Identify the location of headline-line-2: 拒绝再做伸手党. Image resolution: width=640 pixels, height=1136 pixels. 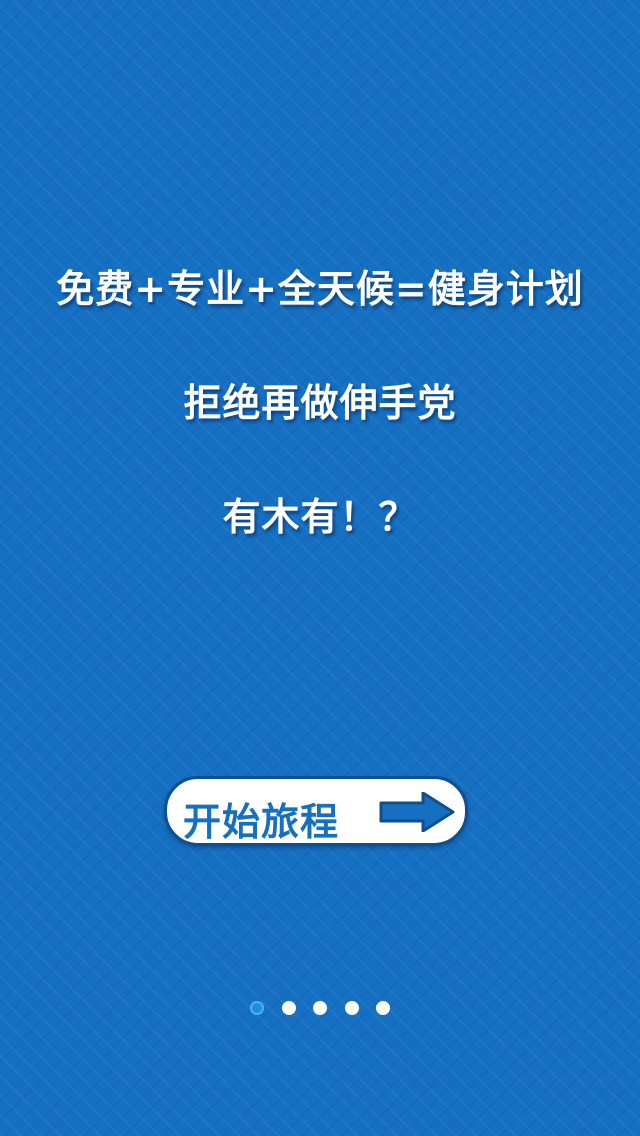
(320, 403).